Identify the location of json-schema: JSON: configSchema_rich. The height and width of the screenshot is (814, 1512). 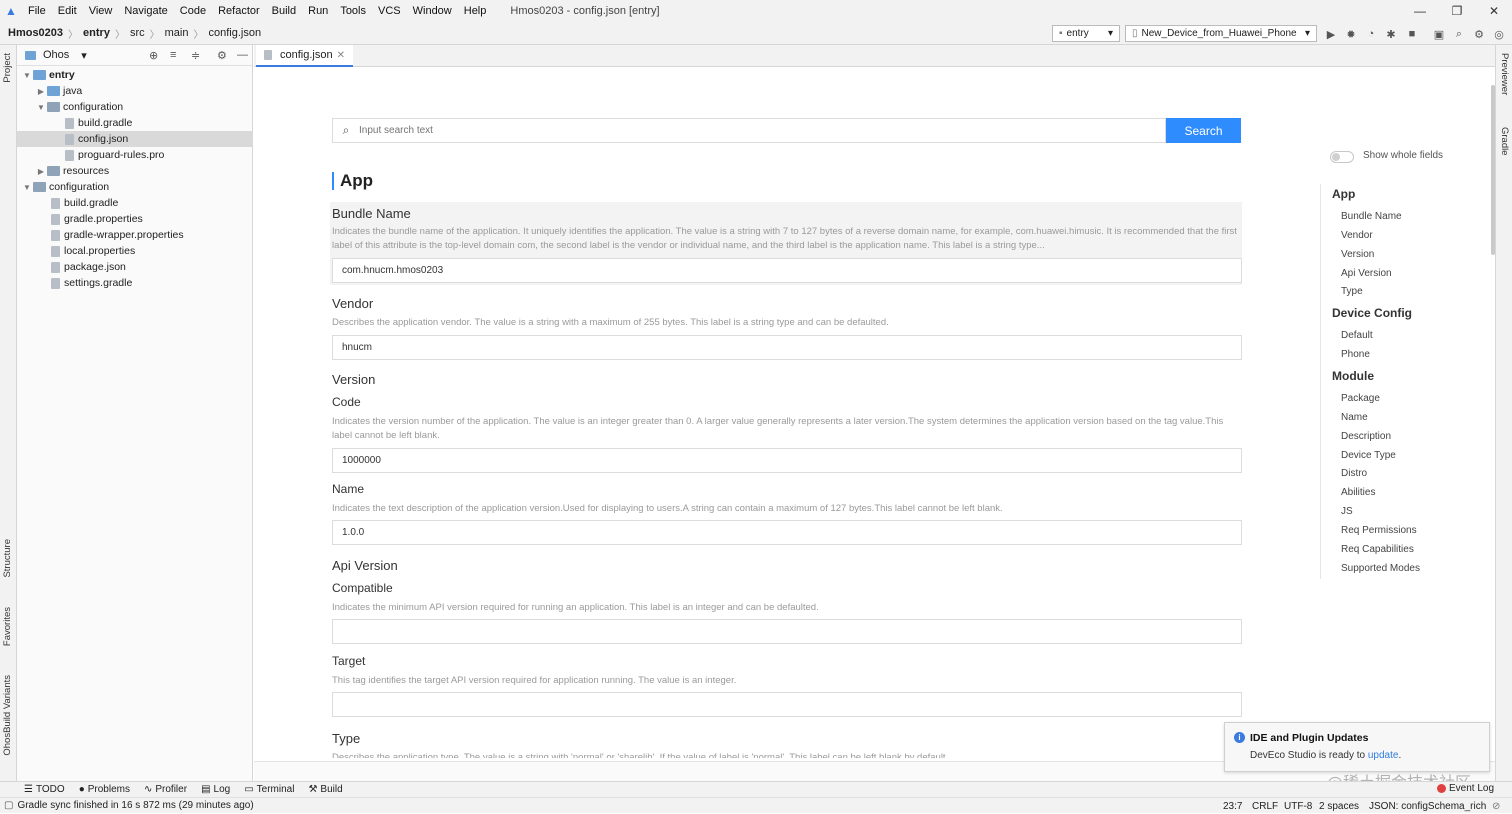
(1427, 806).